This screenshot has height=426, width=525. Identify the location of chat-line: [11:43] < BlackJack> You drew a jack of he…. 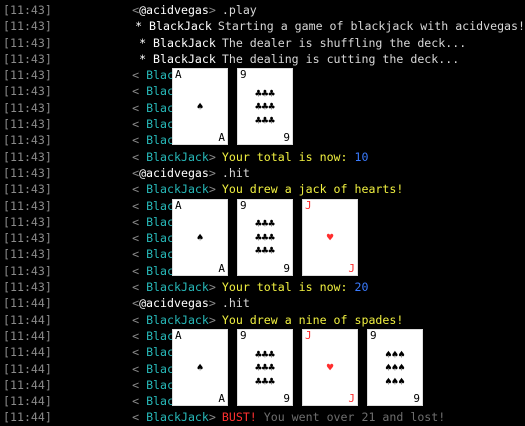
(262, 189).